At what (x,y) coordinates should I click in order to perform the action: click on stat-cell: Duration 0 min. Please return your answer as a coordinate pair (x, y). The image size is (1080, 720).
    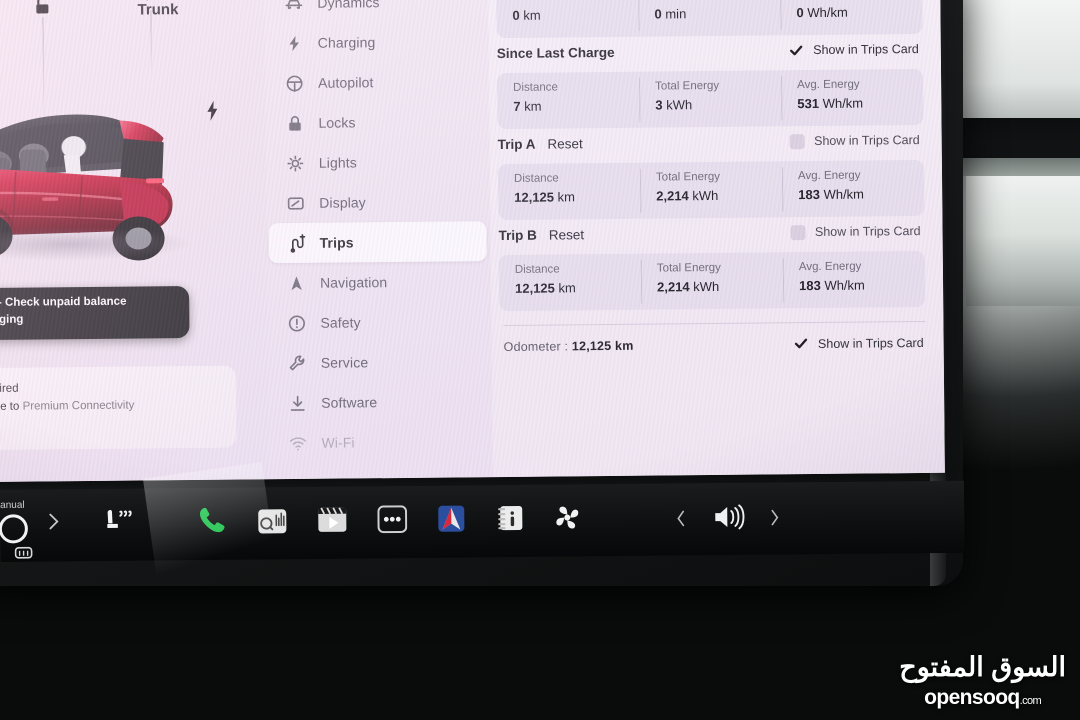
    Looking at the image, I should click on (709, 18).